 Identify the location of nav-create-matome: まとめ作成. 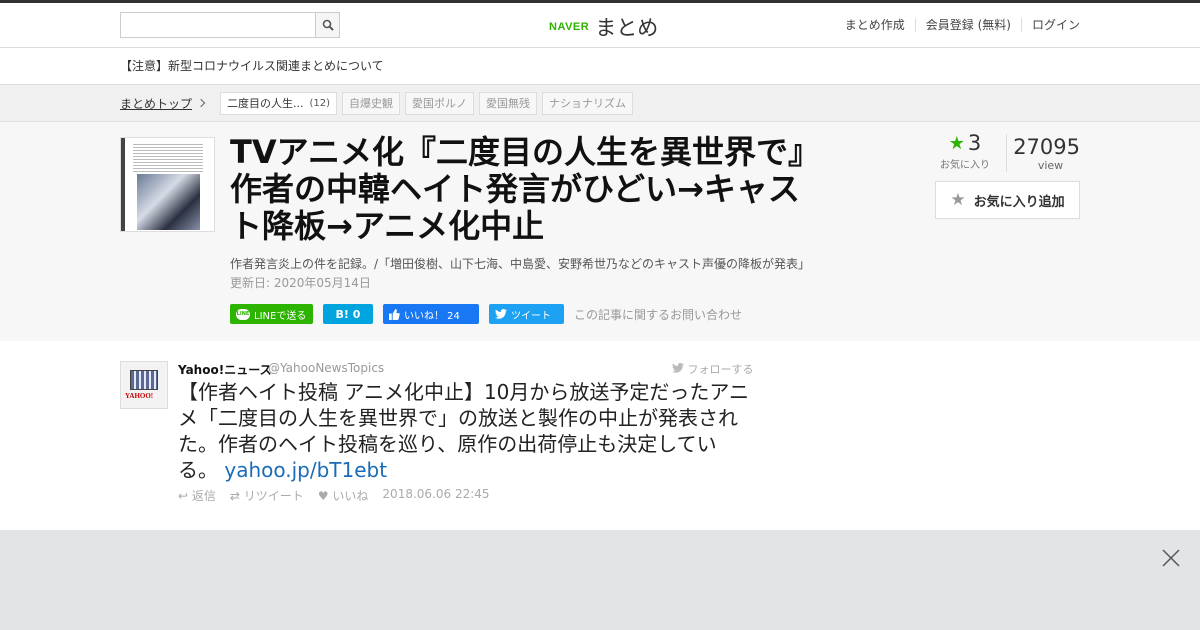
(875, 25).